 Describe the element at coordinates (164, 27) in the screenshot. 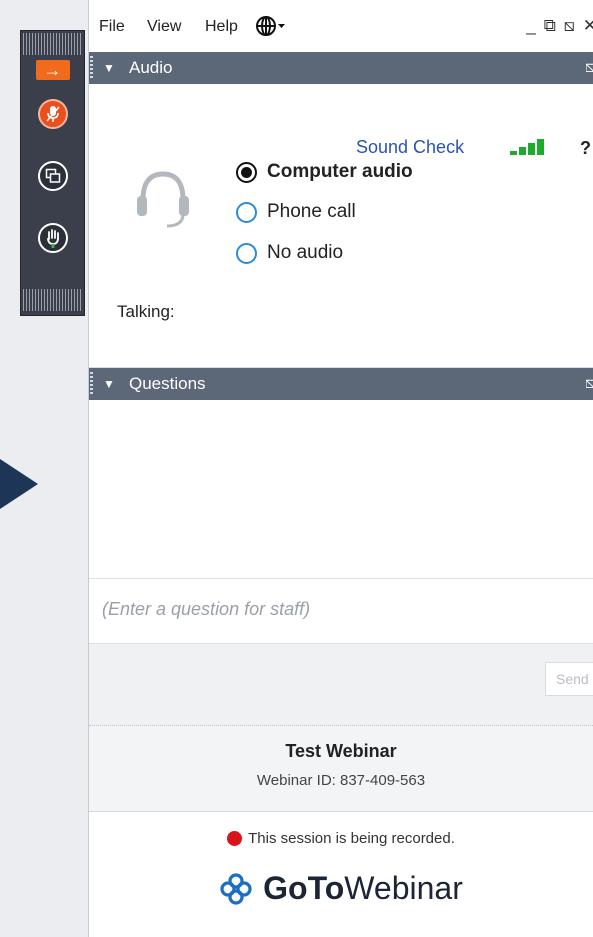

I see `menu-view: View` at that location.